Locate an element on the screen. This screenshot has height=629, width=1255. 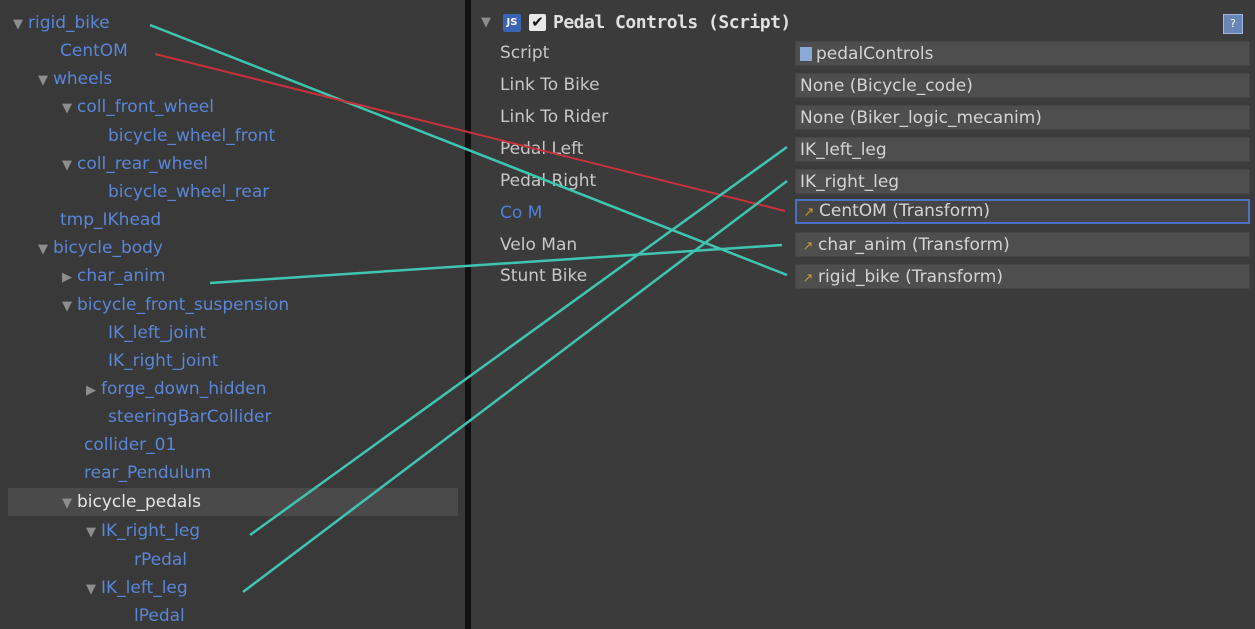
tree-item-label: IK_right_joint is located at coordinates (163, 361).